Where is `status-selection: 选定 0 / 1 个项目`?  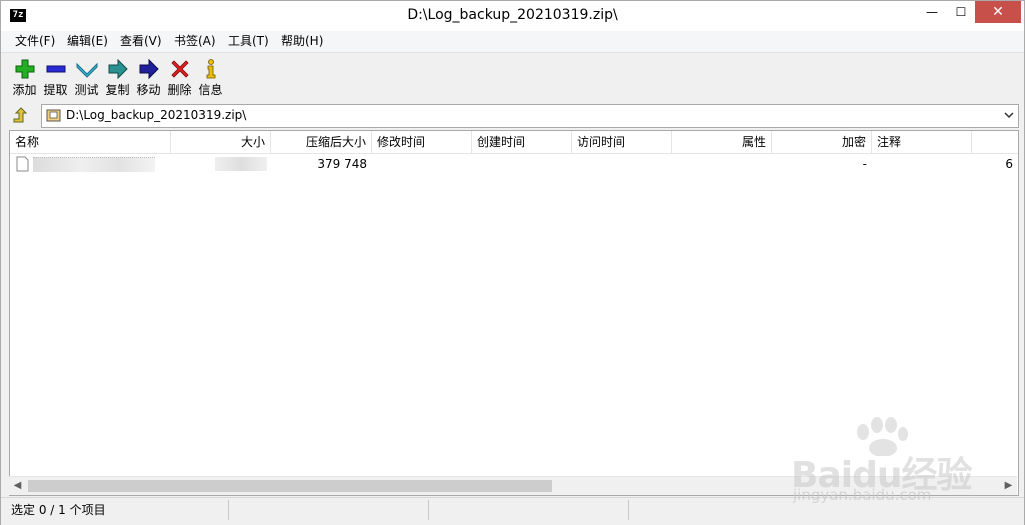 status-selection: 选定 0 / 1 个项目 is located at coordinates (119, 510).